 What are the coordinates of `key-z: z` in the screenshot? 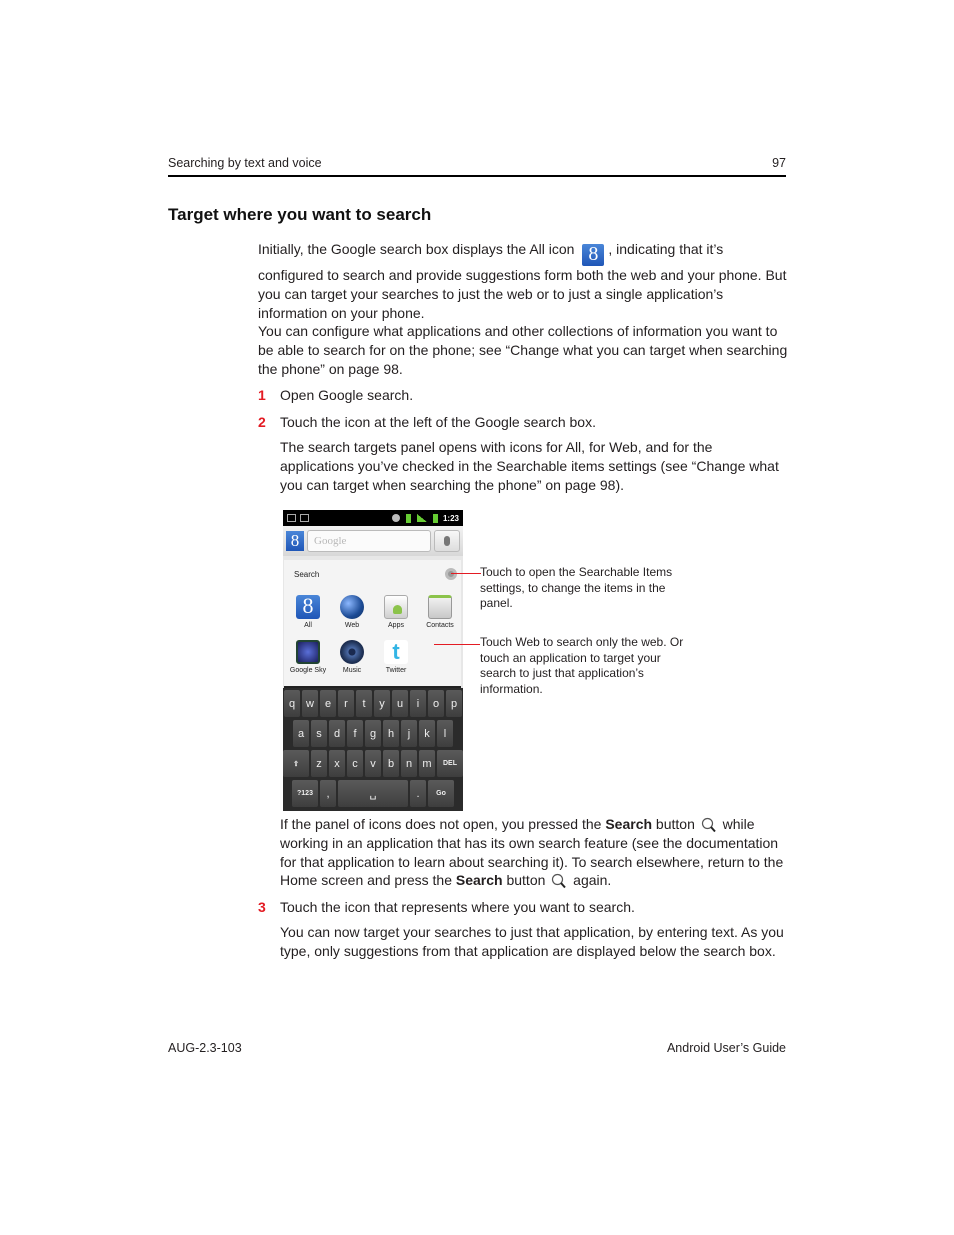 It's located at (319, 763).